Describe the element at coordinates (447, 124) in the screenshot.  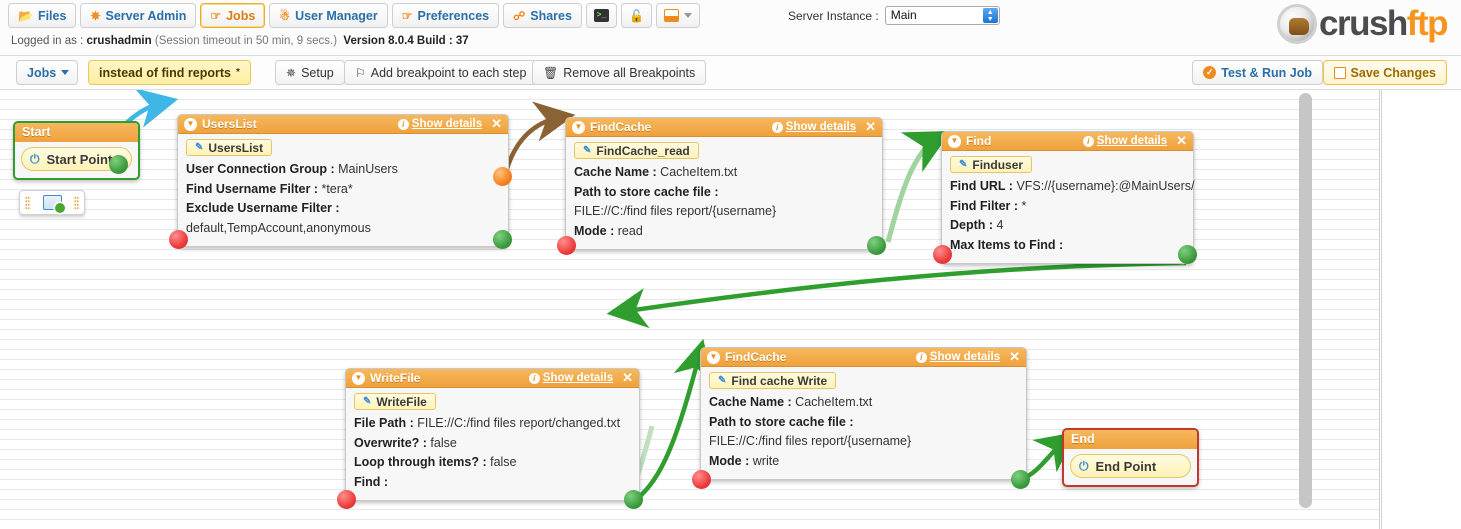
I see `show-details-label: Show details` at that location.